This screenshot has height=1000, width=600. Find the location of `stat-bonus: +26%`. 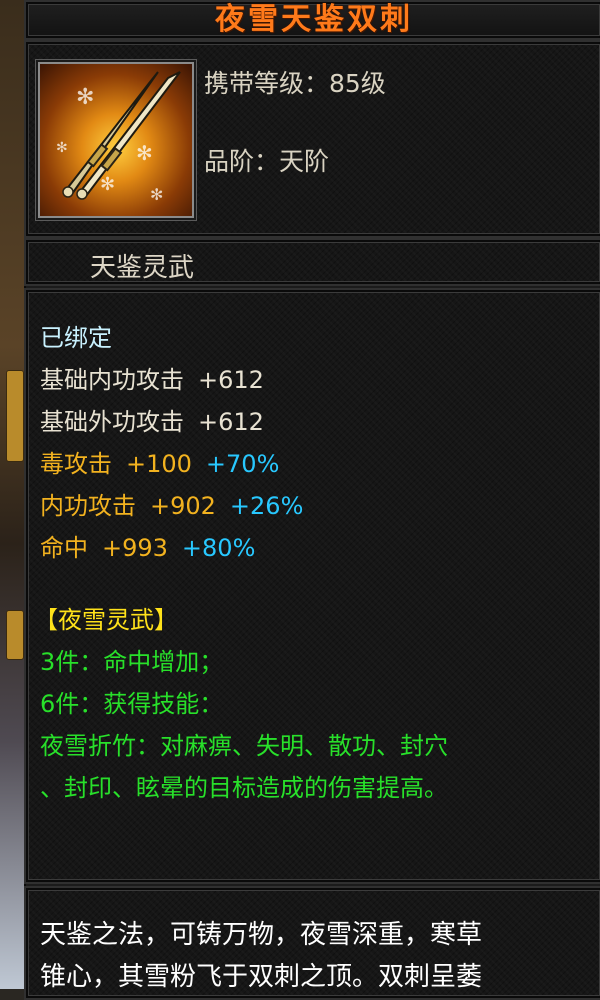

stat-bonus: +26% is located at coordinates (266, 506).